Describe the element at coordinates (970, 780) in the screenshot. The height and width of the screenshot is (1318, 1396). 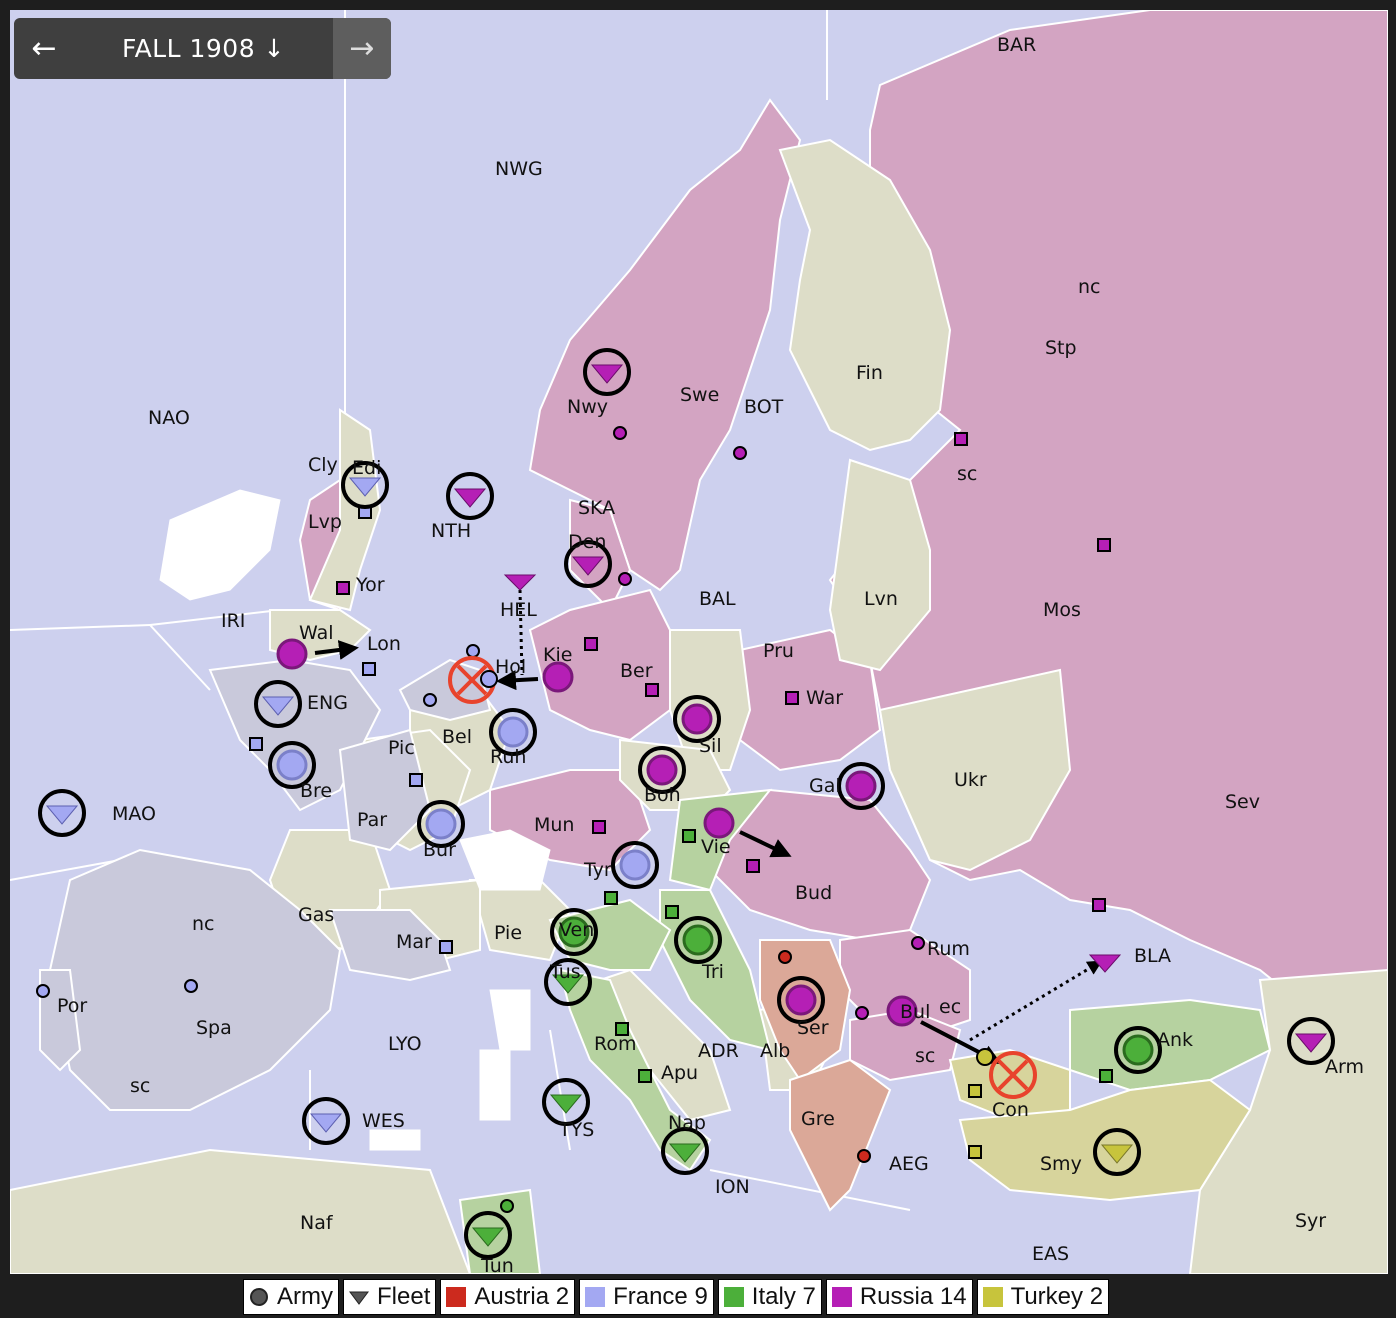
I see `svg-text: Ukr` at that location.